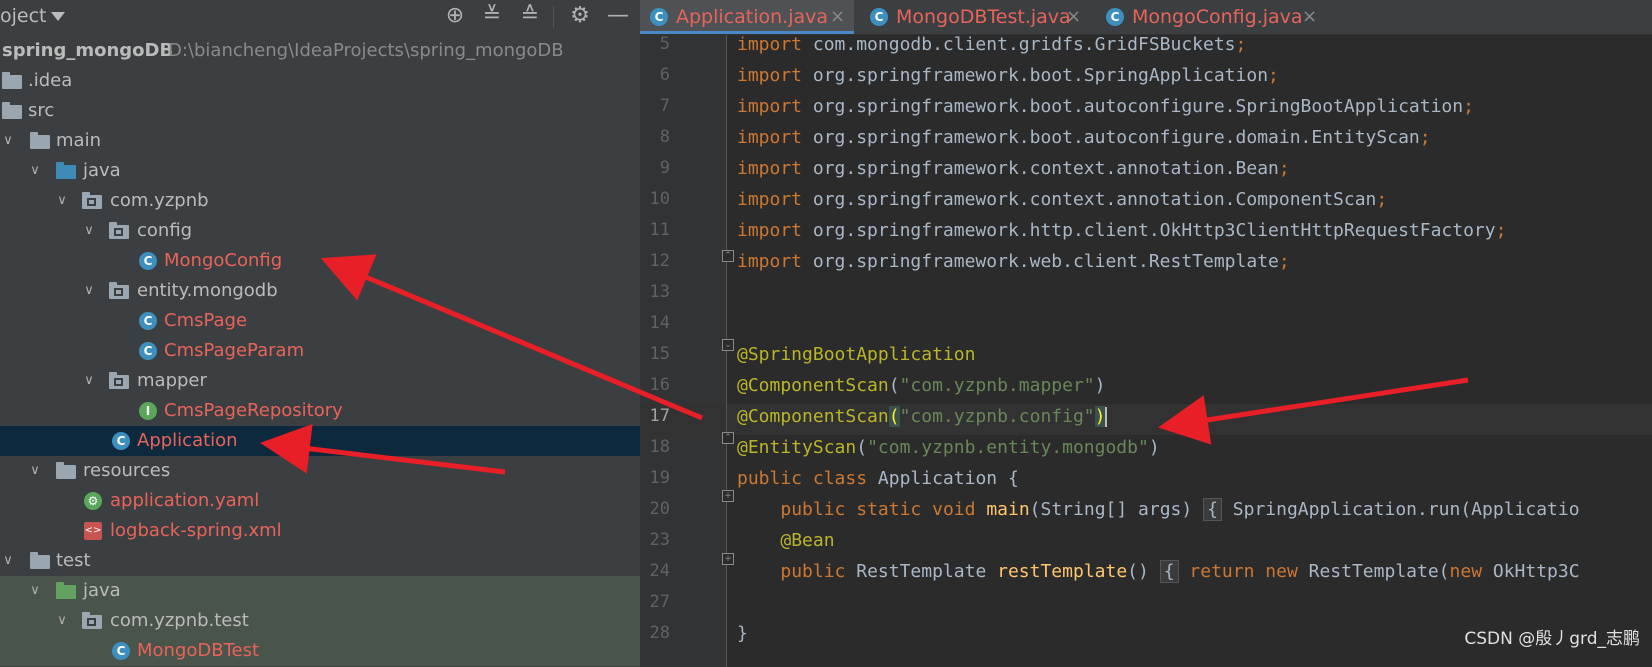 Image resolution: width=1652 pixels, height=667 pixels. Describe the element at coordinates (320, 201) in the screenshot. I see `tree-item-com-yzpnb: ∨ com.yzpnb` at that location.